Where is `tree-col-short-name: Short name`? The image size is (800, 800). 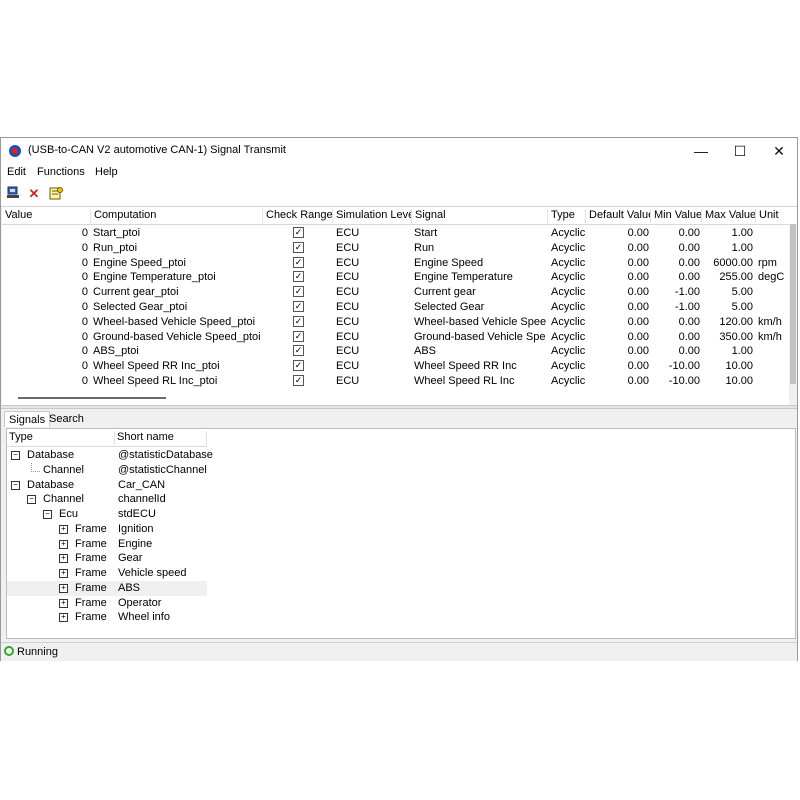
tree-col-short-name: Short name is located at coordinates (161, 438).